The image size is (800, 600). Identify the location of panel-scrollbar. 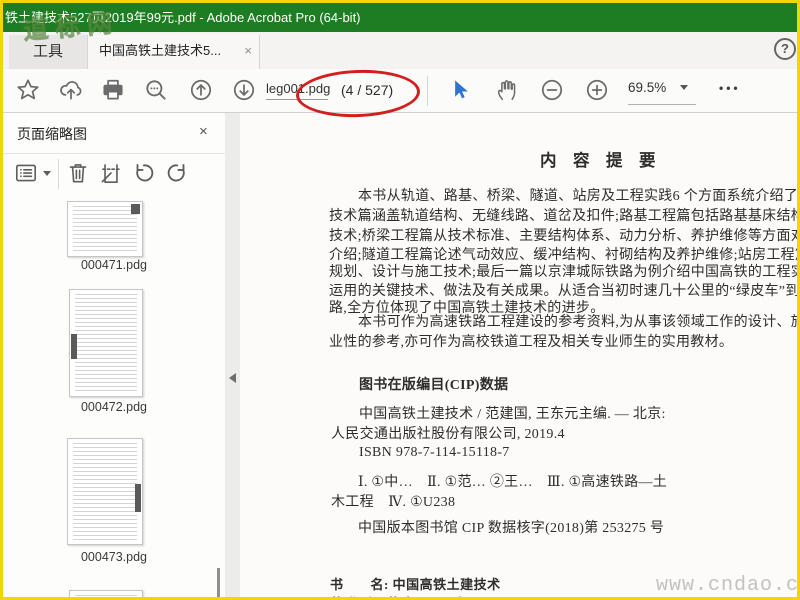
(218, 582).